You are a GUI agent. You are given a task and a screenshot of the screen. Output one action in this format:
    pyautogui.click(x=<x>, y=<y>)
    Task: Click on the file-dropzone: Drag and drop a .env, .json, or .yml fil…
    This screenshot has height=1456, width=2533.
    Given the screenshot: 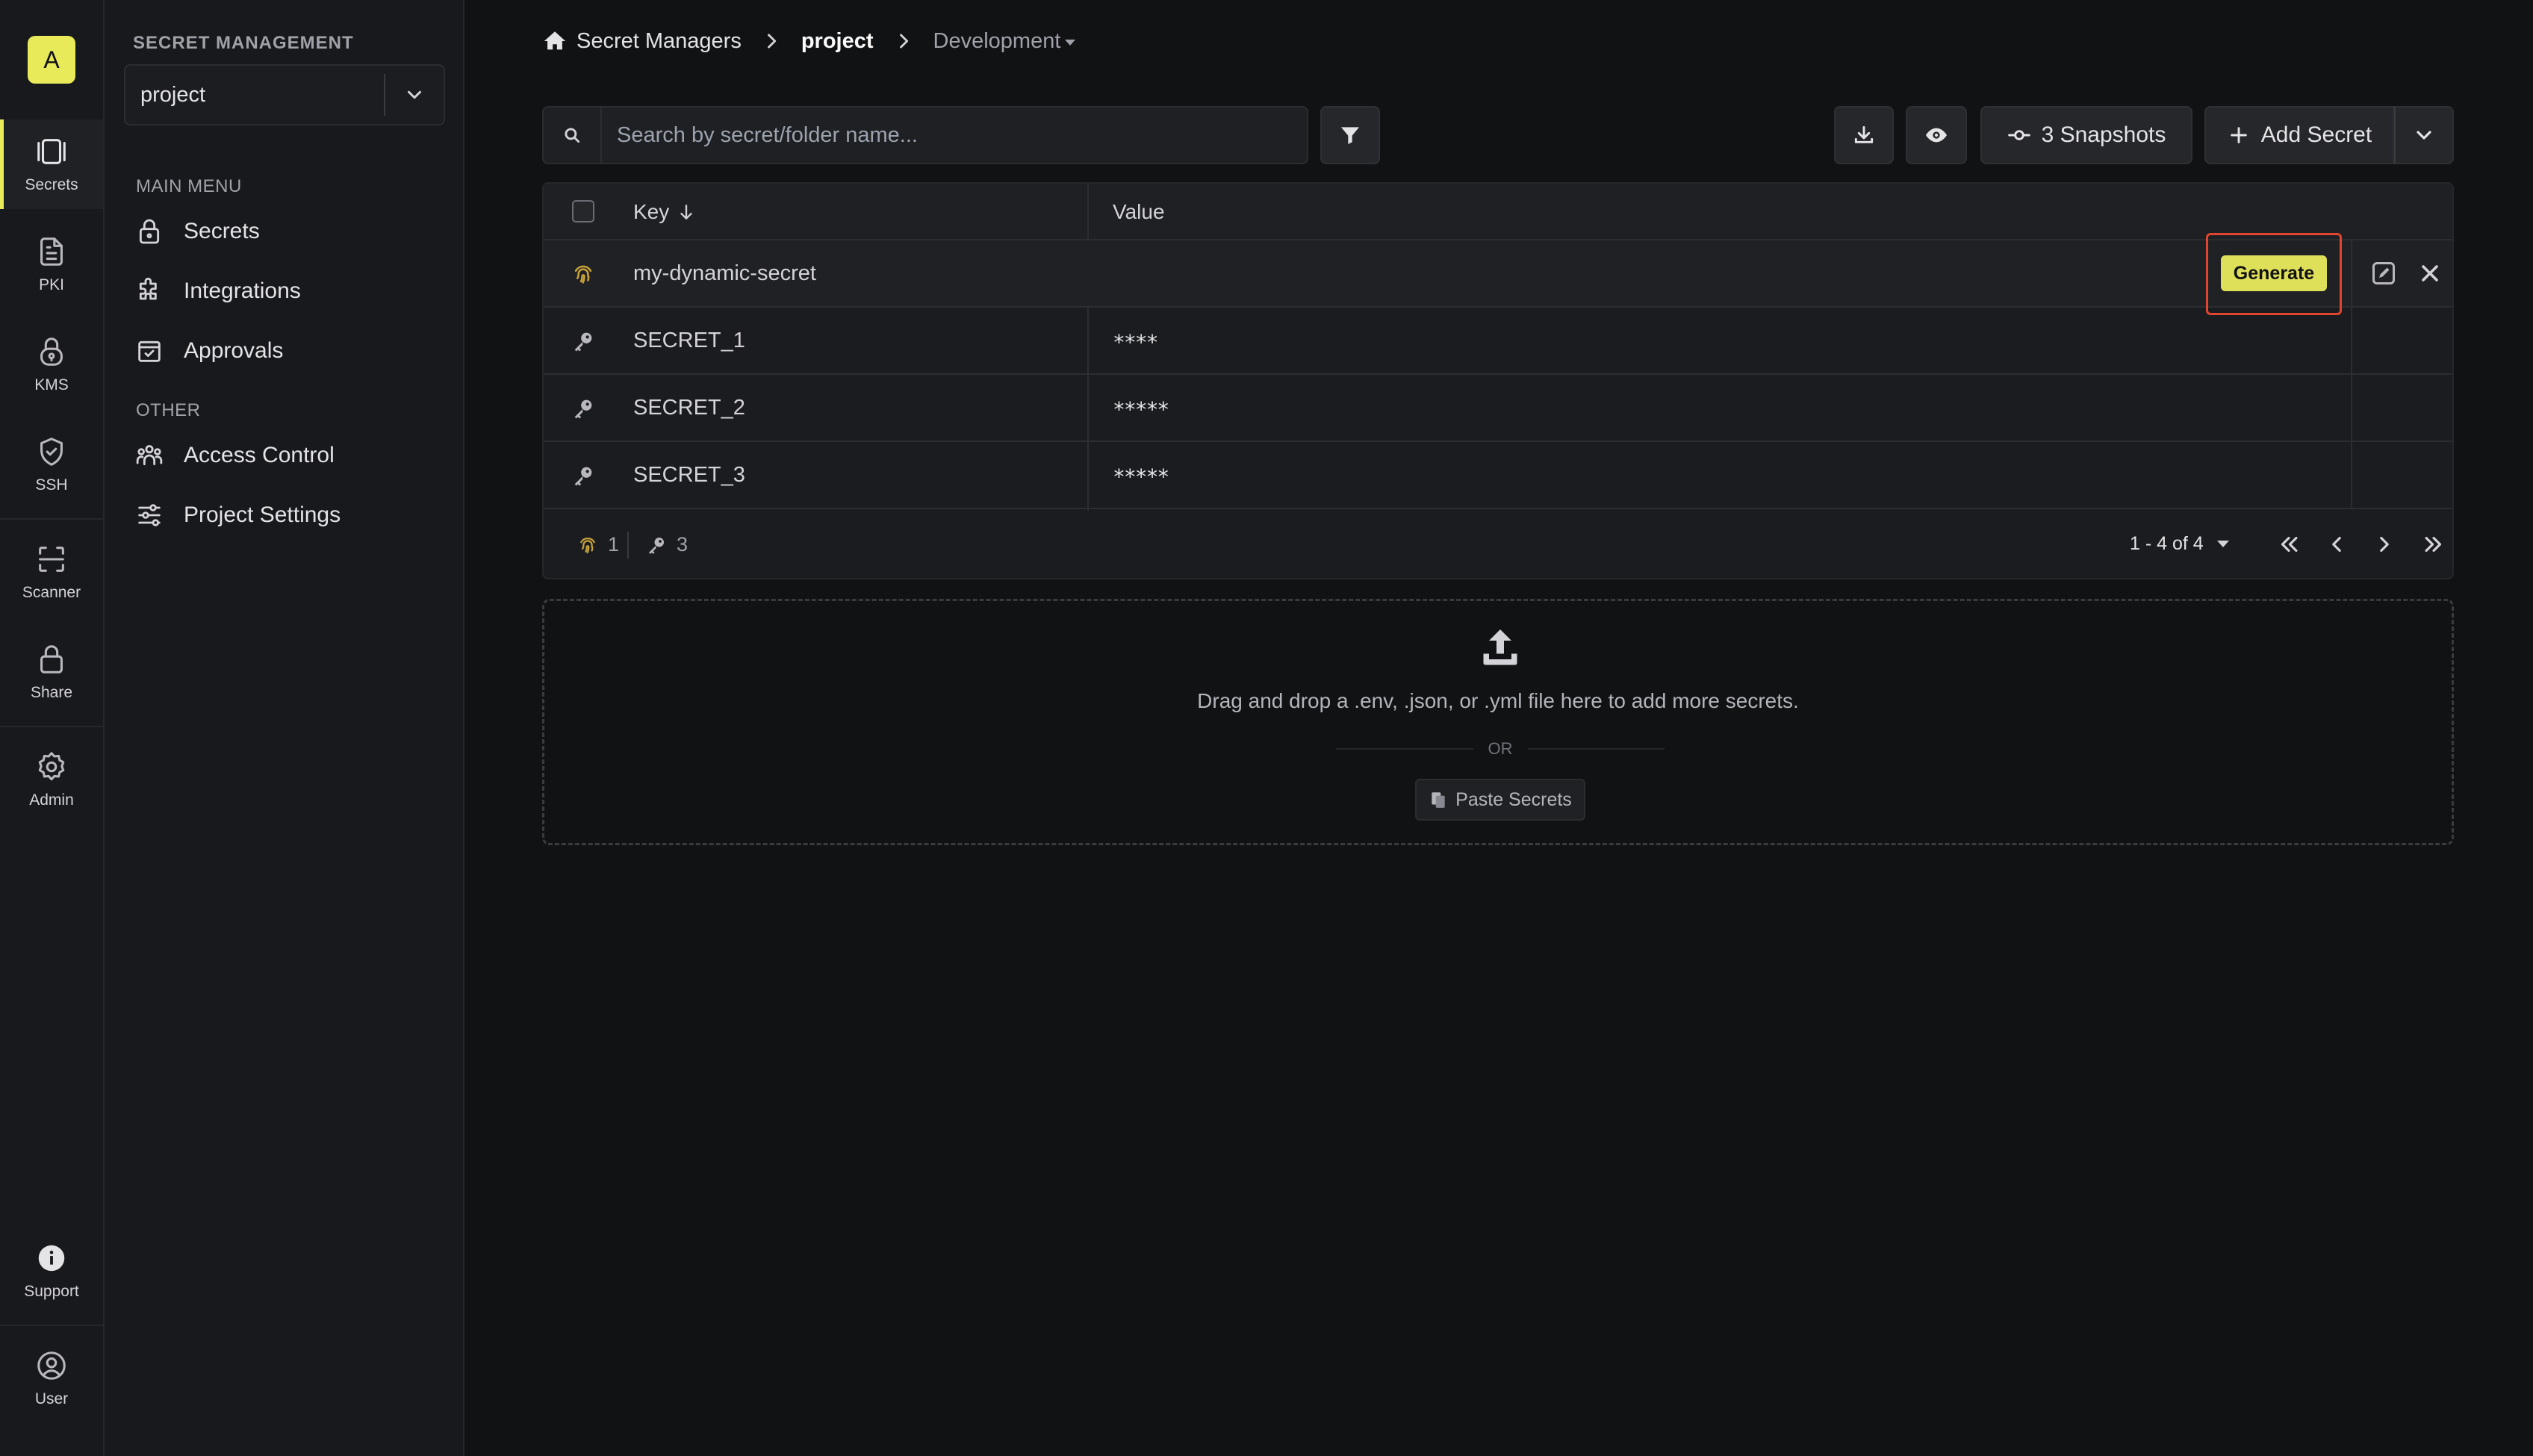 What is the action you would take?
    pyautogui.click(x=1498, y=722)
    